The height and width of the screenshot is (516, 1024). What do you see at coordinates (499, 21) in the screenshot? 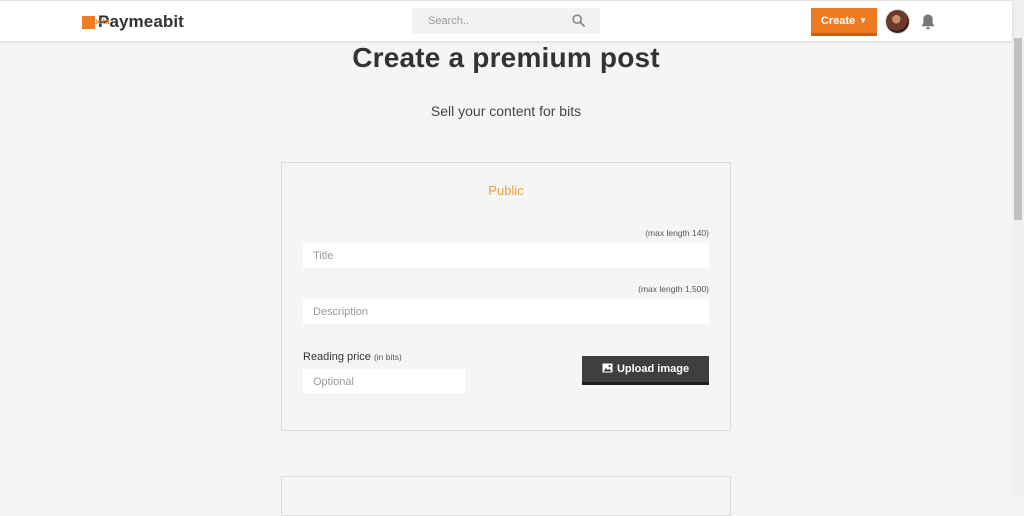
I see `search-input` at bounding box center [499, 21].